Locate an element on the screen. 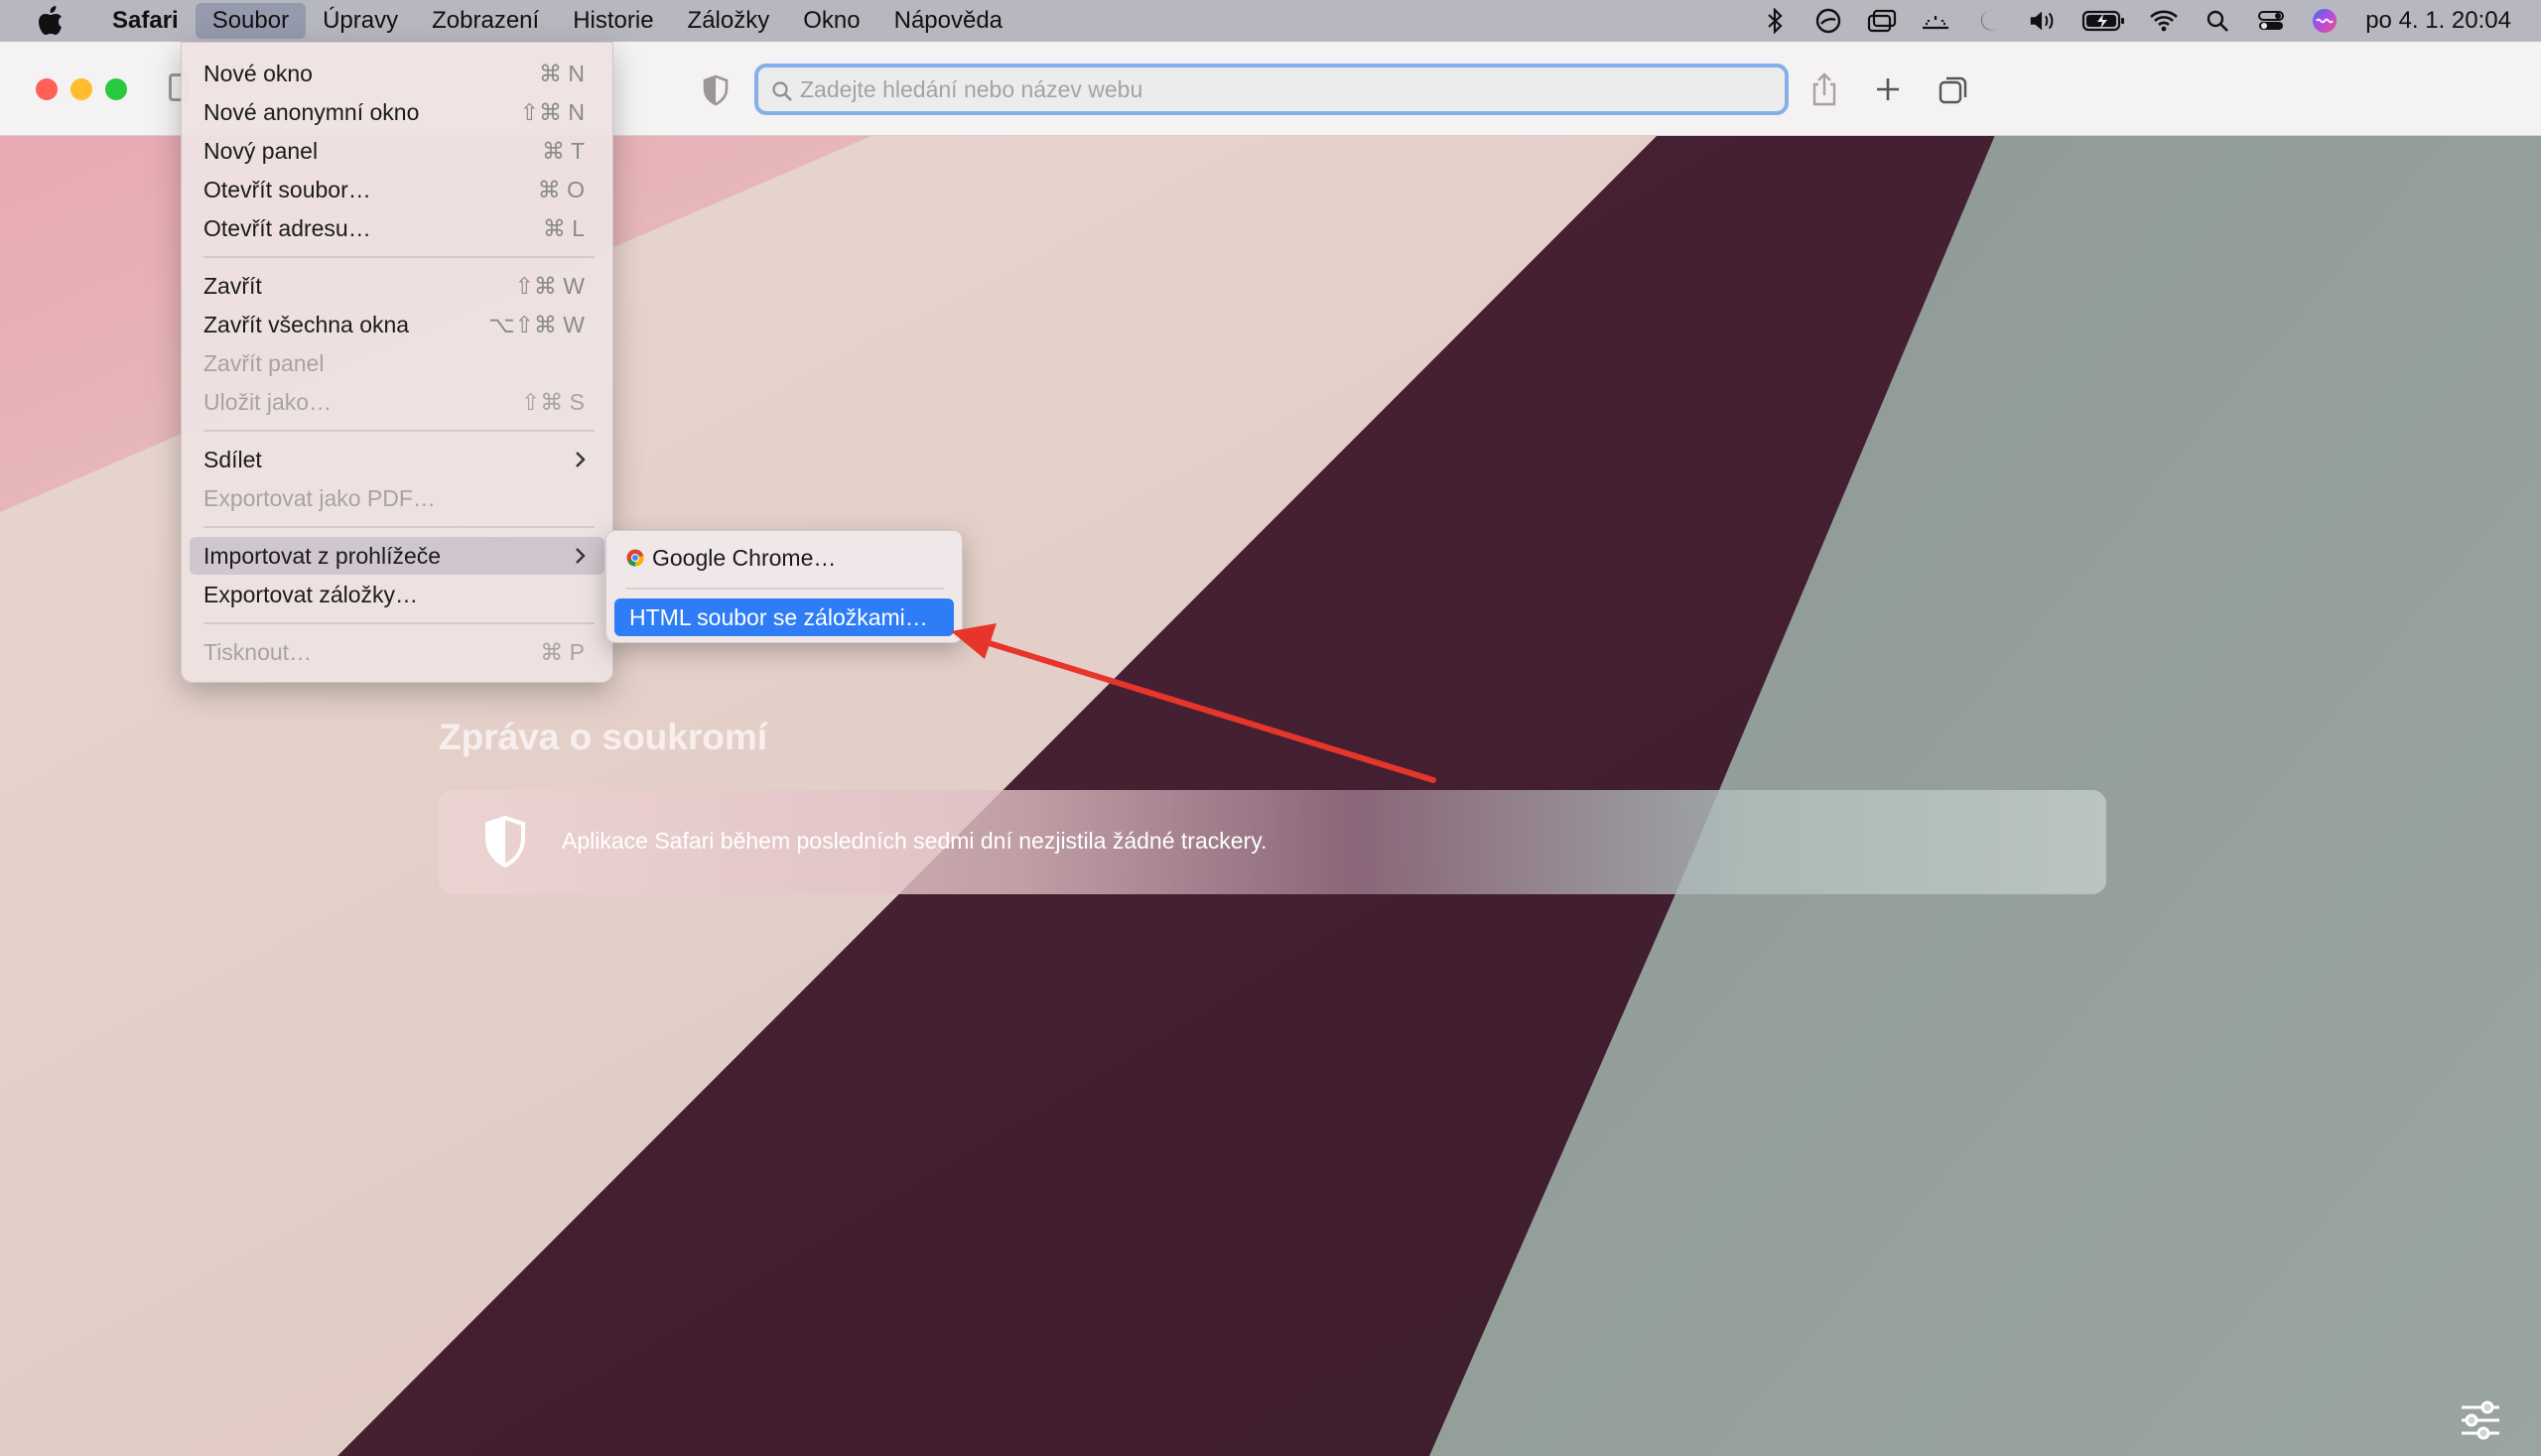 The width and height of the screenshot is (2541, 1456). window-zoom-button is located at coordinates (116, 89).